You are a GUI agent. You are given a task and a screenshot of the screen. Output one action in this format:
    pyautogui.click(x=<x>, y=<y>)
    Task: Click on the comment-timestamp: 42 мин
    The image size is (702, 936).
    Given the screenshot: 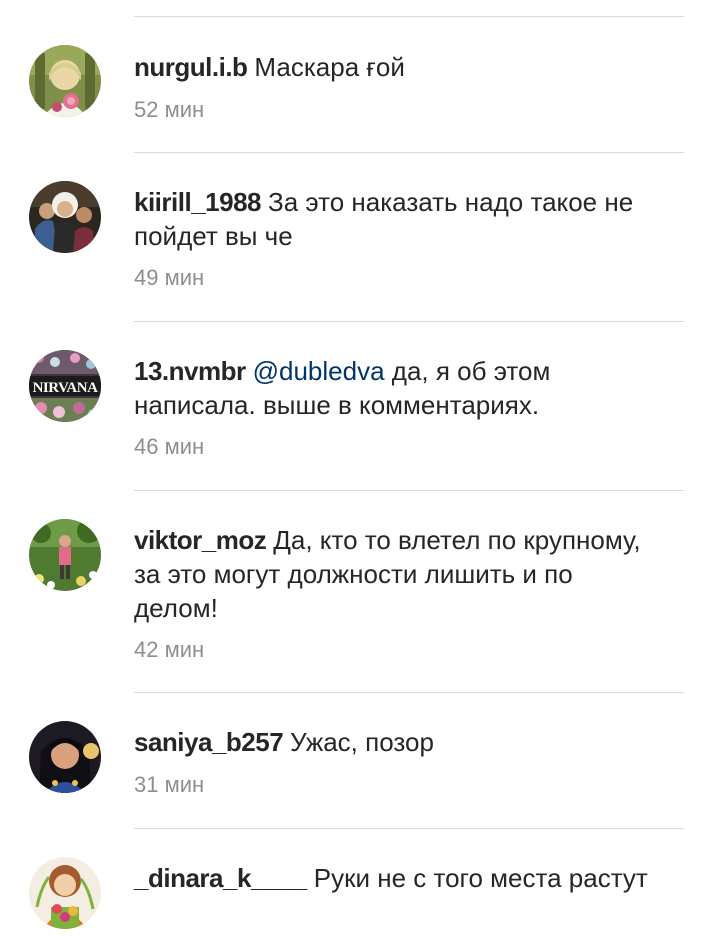 What is the action you would take?
    pyautogui.click(x=169, y=649)
    